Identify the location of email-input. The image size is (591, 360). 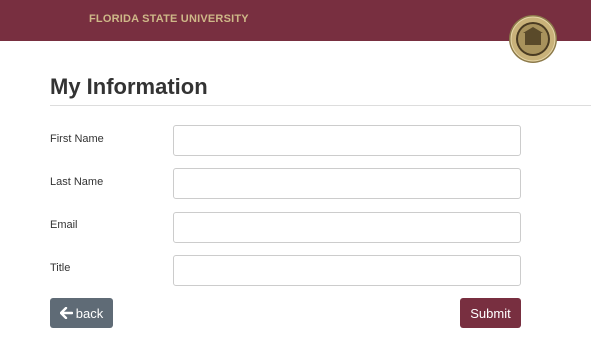
(347, 227).